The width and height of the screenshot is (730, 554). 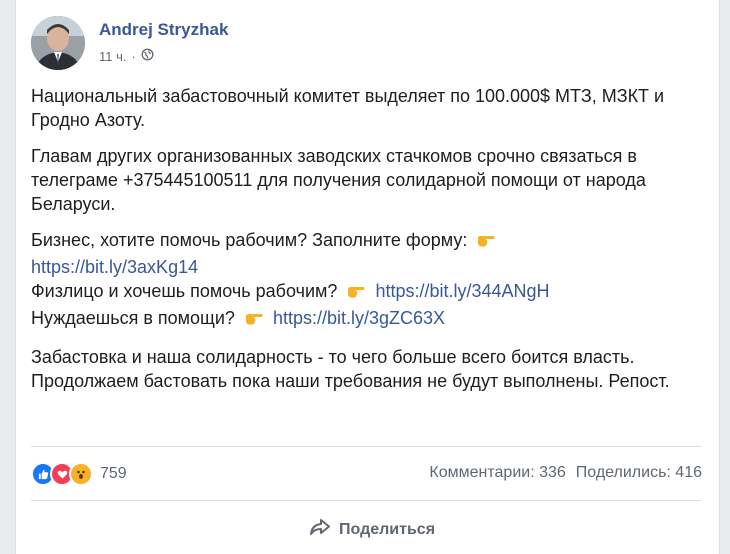 I want to click on post-meta: 11 ч. ·, so click(x=126, y=56).